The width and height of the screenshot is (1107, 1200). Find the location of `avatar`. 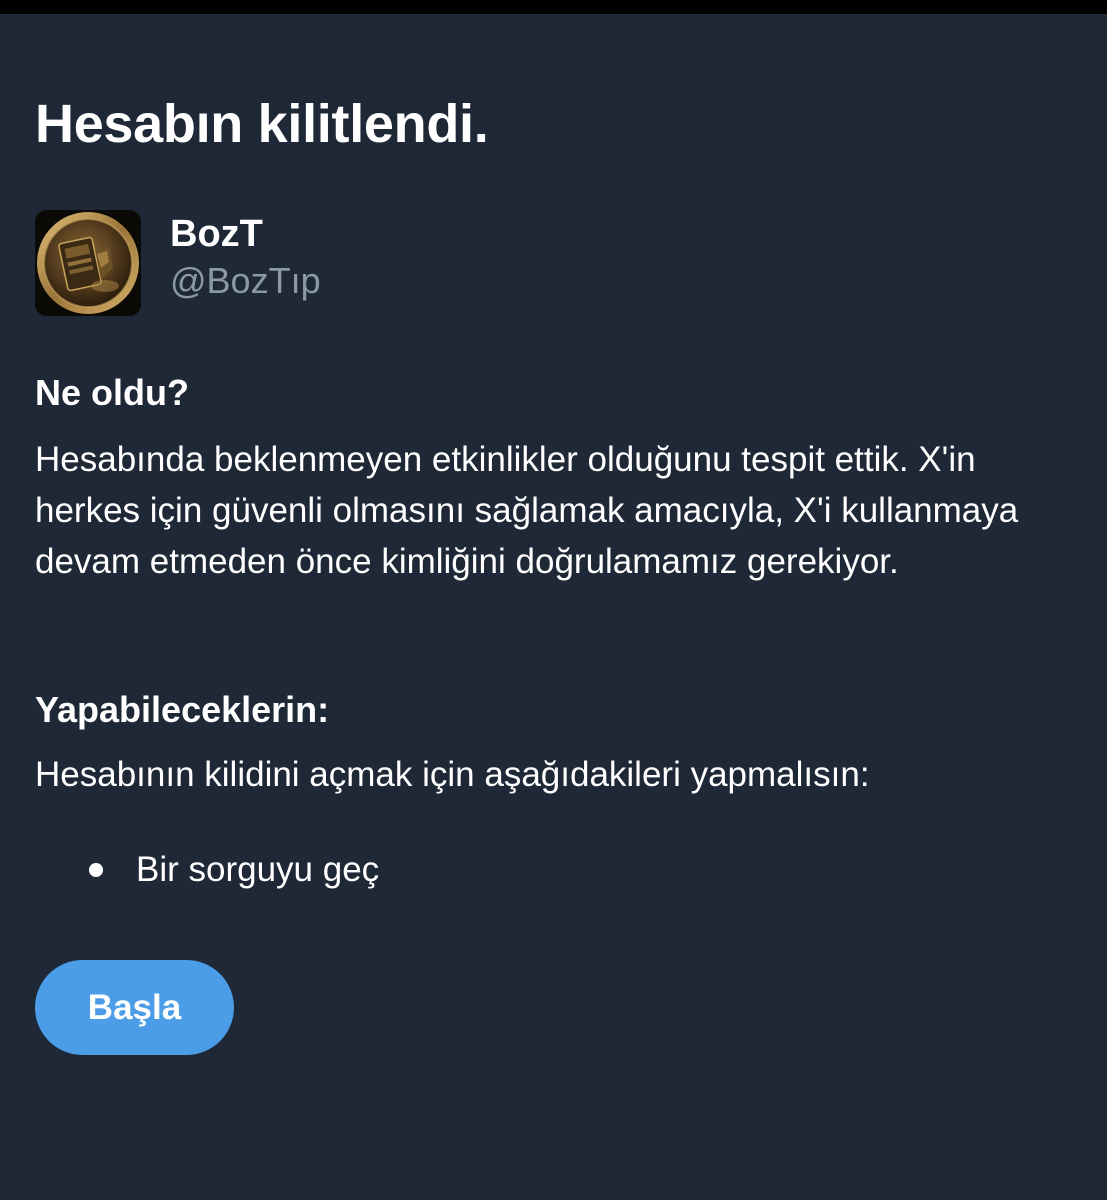

avatar is located at coordinates (88, 263).